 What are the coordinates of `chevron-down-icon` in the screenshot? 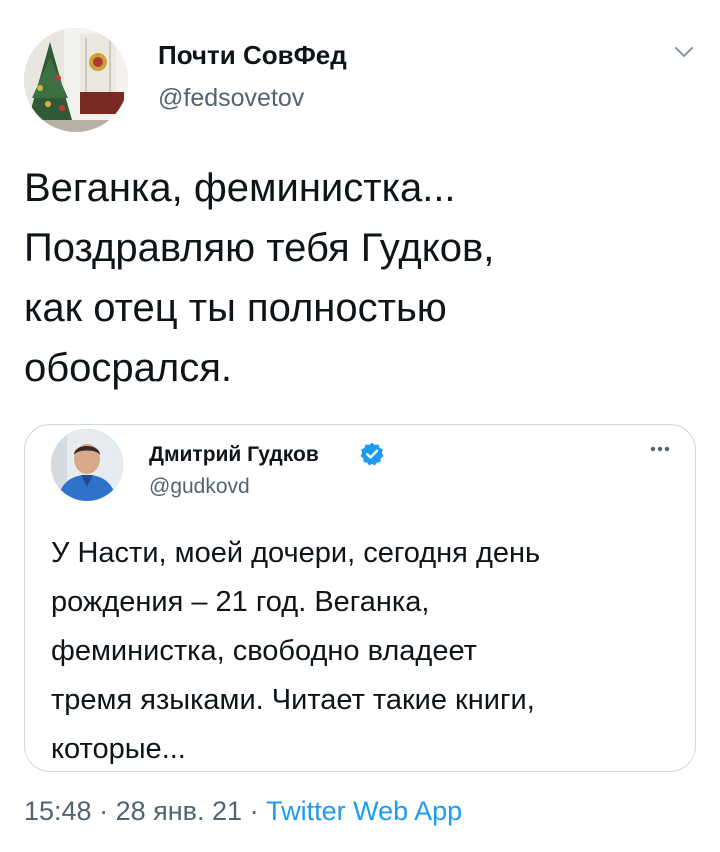 It's located at (684, 52).